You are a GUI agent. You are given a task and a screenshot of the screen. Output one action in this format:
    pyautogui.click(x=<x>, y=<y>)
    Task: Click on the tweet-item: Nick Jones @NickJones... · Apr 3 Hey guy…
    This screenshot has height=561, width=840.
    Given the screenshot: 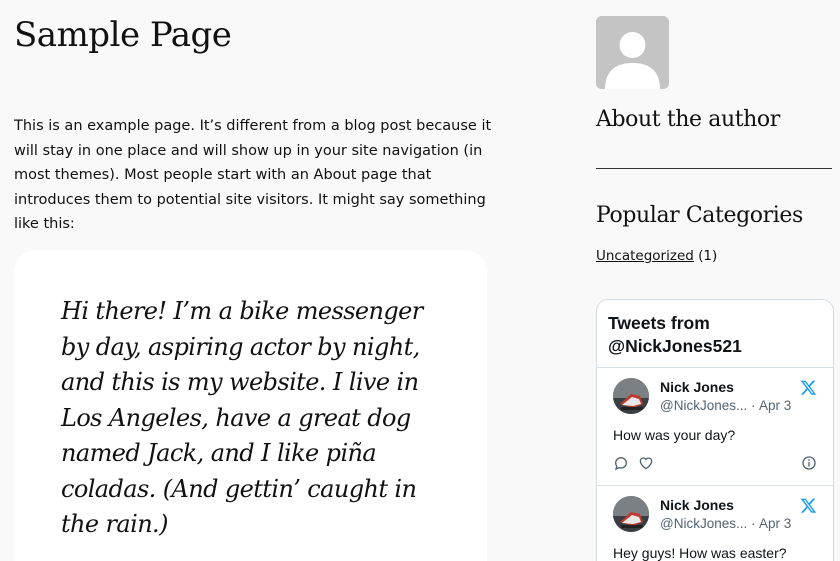 What is the action you would take?
    pyautogui.click(x=715, y=523)
    